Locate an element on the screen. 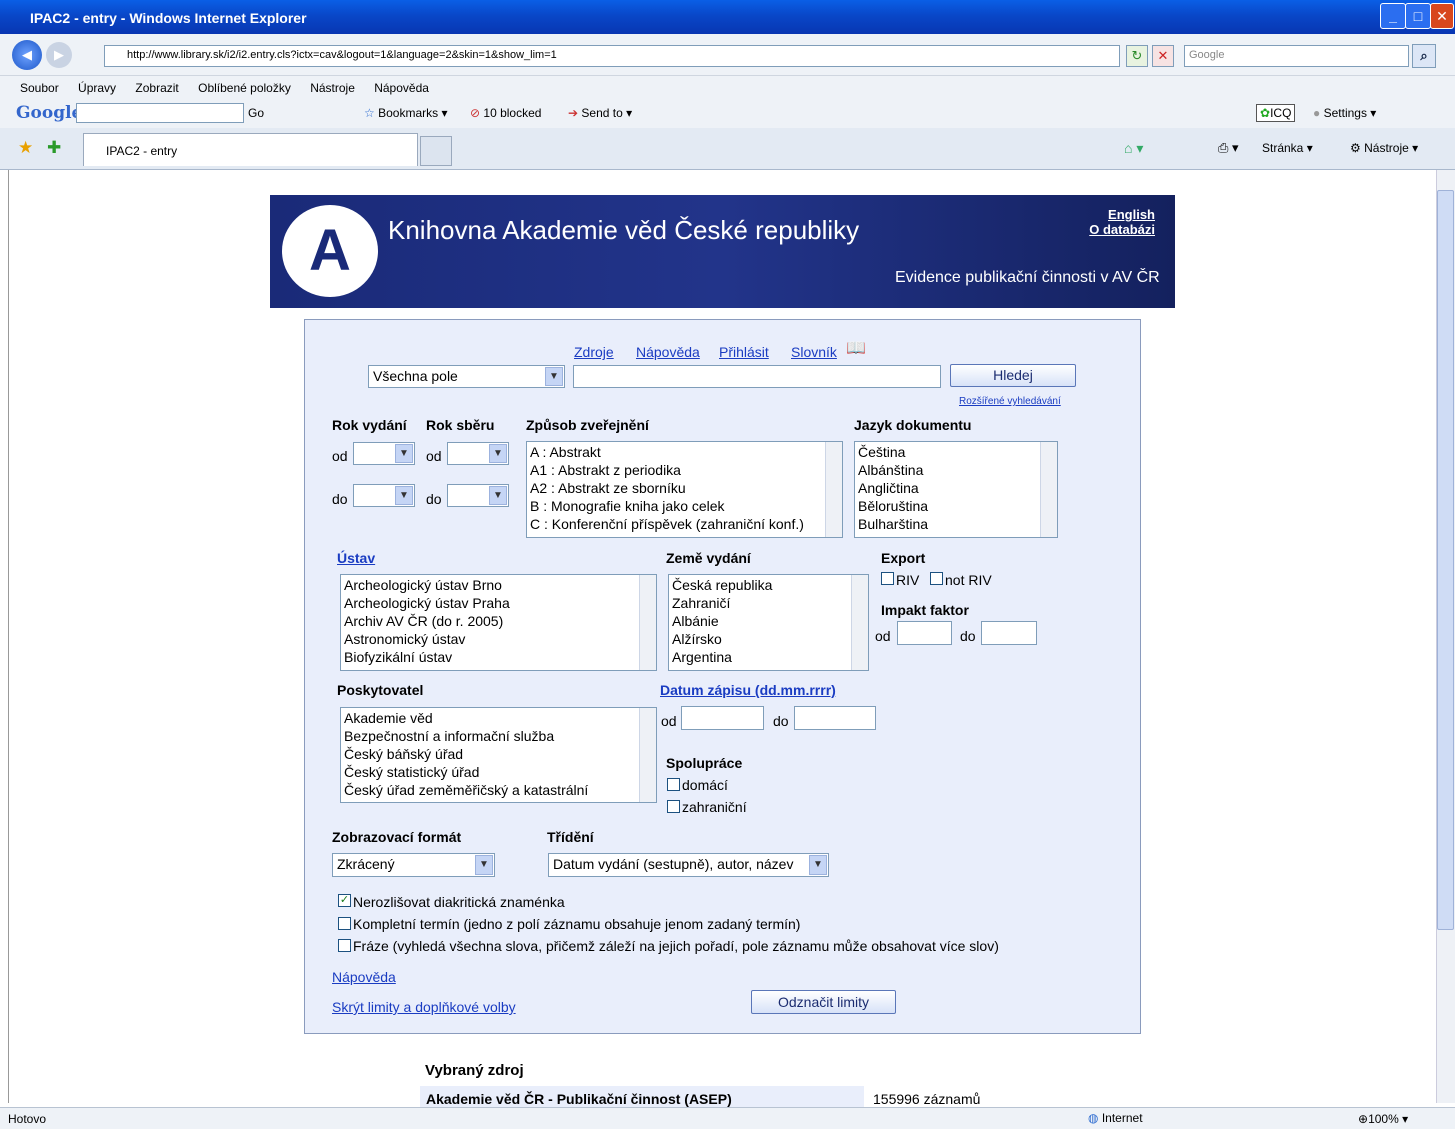 This screenshot has width=1455, height=1129. list-item: Archiv AV ČR (do r. 2005) is located at coordinates (500, 621).